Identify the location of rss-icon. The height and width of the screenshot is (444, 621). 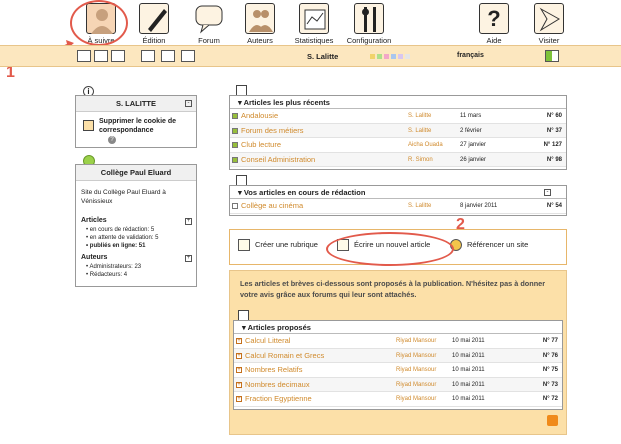
(552, 420).